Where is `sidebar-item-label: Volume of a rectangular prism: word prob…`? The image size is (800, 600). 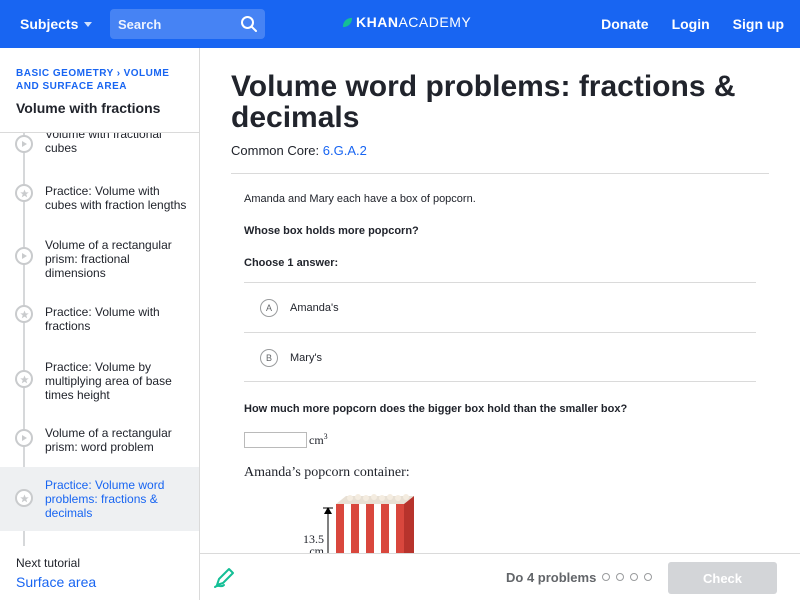
sidebar-item-label: Volume of a rectangular prism: word prob… is located at coordinates (108, 440).